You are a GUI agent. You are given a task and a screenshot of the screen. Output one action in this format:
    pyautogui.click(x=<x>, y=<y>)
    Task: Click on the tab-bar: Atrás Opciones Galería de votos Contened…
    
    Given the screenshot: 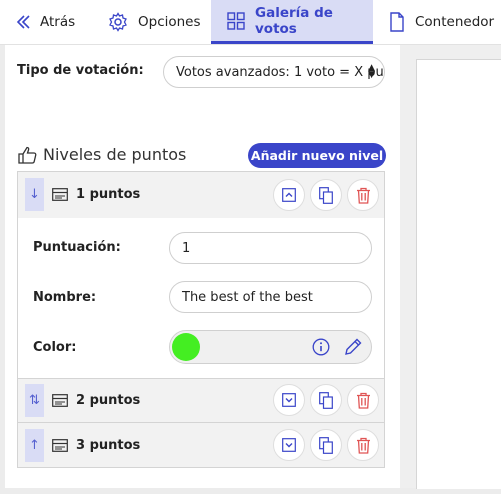 What is the action you would take?
    pyautogui.click(x=250, y=22)
    